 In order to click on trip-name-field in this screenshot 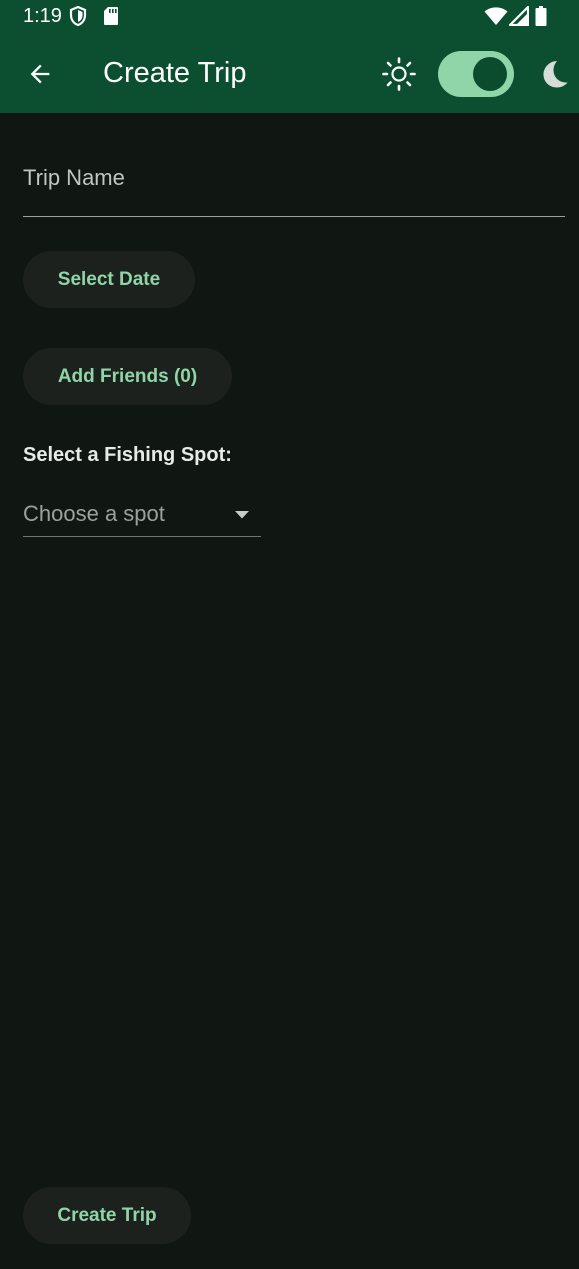, I will do `click(294, 183)`.